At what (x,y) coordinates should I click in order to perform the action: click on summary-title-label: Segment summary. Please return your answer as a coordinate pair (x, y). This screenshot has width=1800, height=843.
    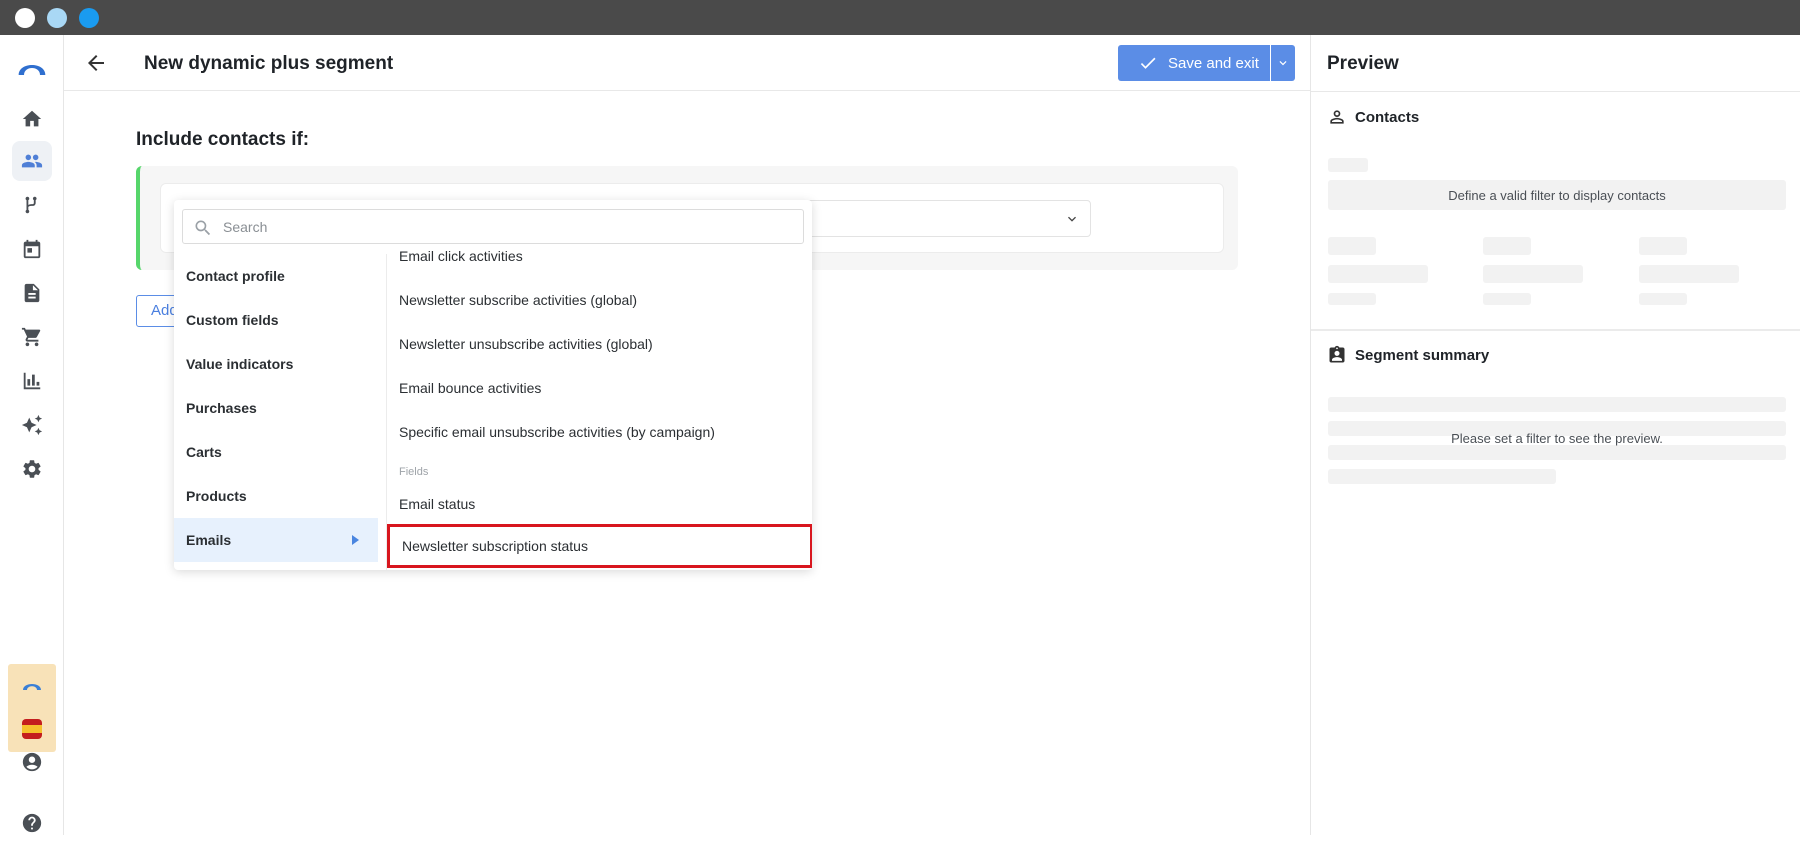
    Looking at the image, I should click on (1422, 355).